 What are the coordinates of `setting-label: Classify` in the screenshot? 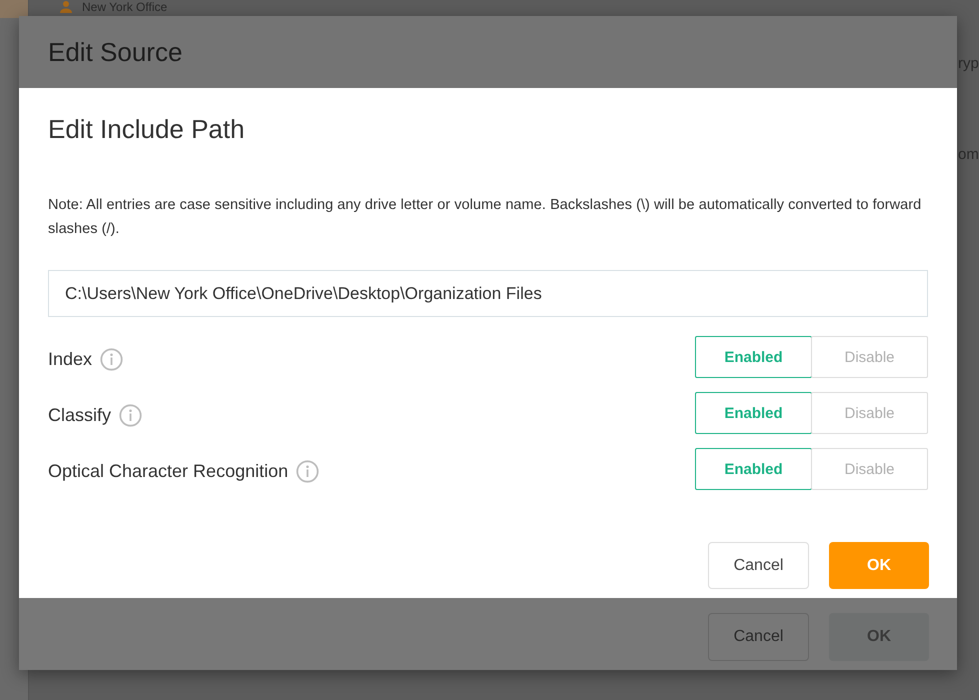 It's located at (80, 415).